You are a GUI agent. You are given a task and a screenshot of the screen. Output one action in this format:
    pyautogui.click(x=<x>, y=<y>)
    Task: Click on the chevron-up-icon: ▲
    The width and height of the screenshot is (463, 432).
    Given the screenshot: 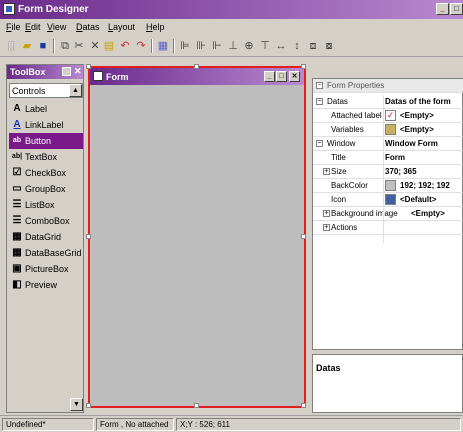 What is the action you would take?
    pyautogui.click(x=75, y=90)
    